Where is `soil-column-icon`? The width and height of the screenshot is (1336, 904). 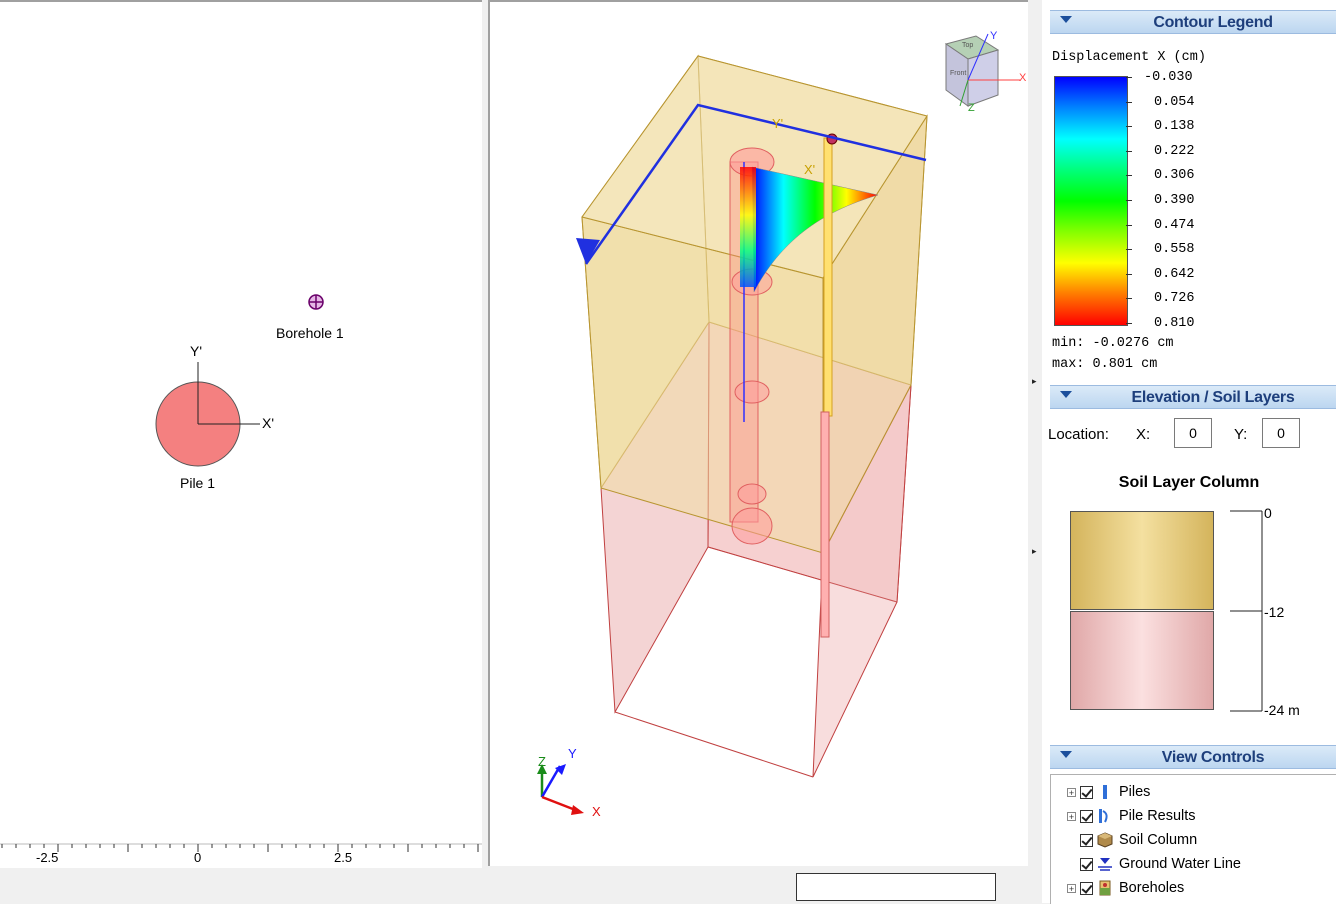 soil-column-icon is located at coordinates (1105, 840).